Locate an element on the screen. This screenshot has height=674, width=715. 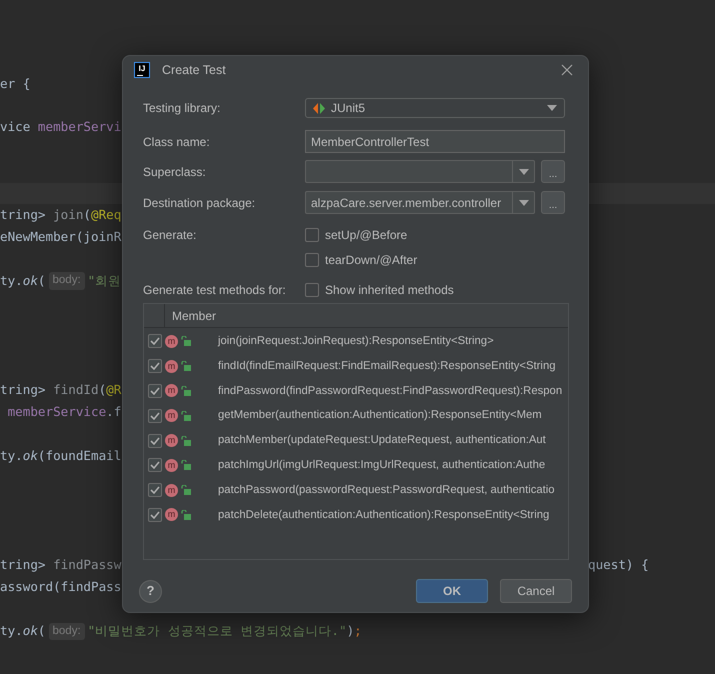
code-text: assword(findPass is located at coordinates (61, 587).